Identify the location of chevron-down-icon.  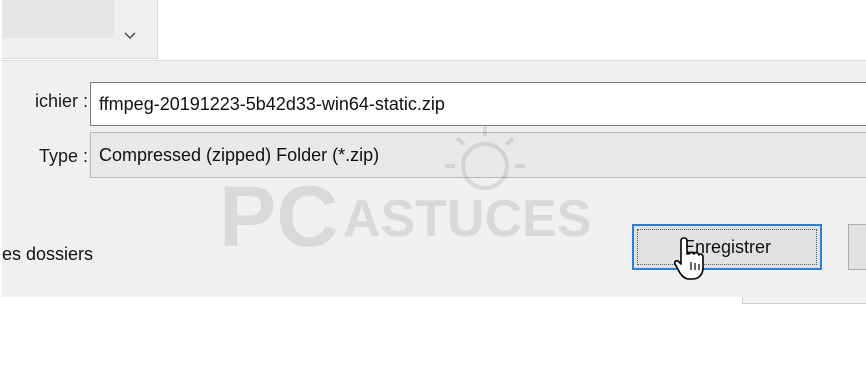
(130, 36).